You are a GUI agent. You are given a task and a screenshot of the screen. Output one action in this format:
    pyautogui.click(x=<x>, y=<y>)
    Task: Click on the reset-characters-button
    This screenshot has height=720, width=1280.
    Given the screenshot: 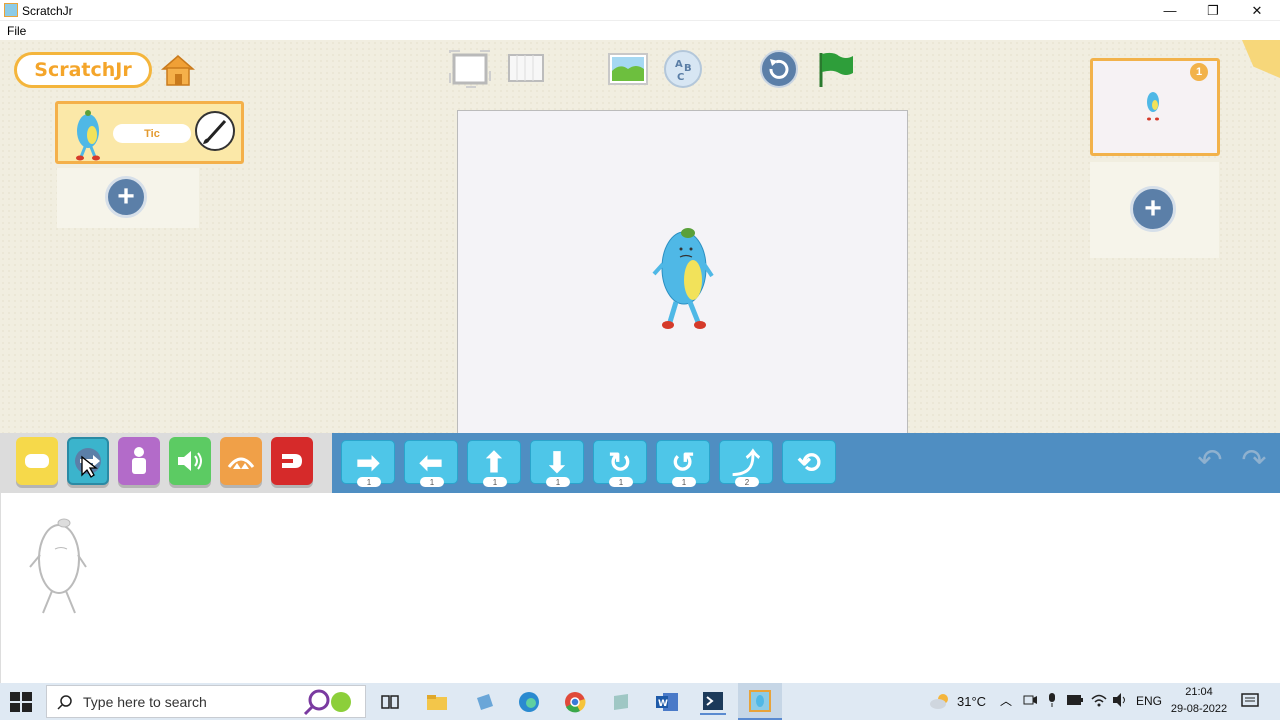 What is the action you would take?
    pyautogui.click(x=779, y=69)
    